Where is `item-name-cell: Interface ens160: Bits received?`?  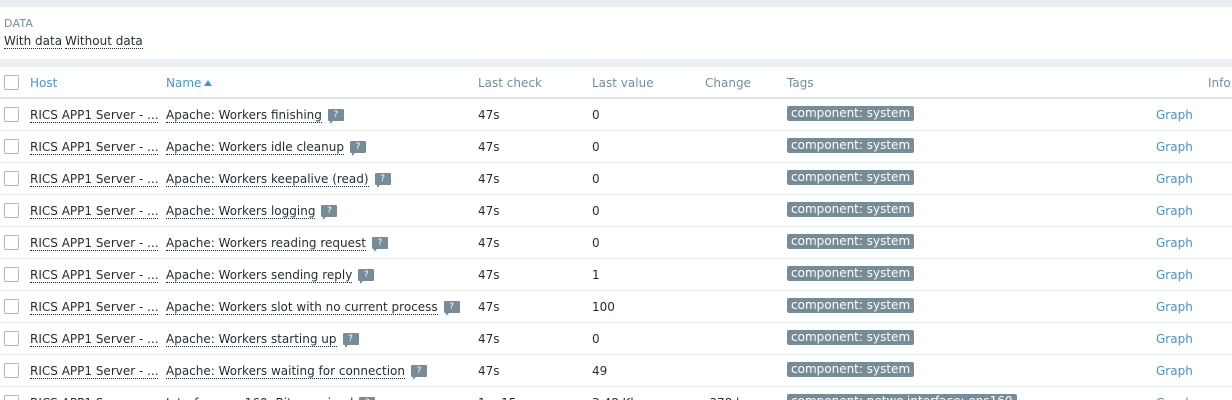 item-name-cell: Interface ens160: Bits received? is located at coordinates (271, 398).